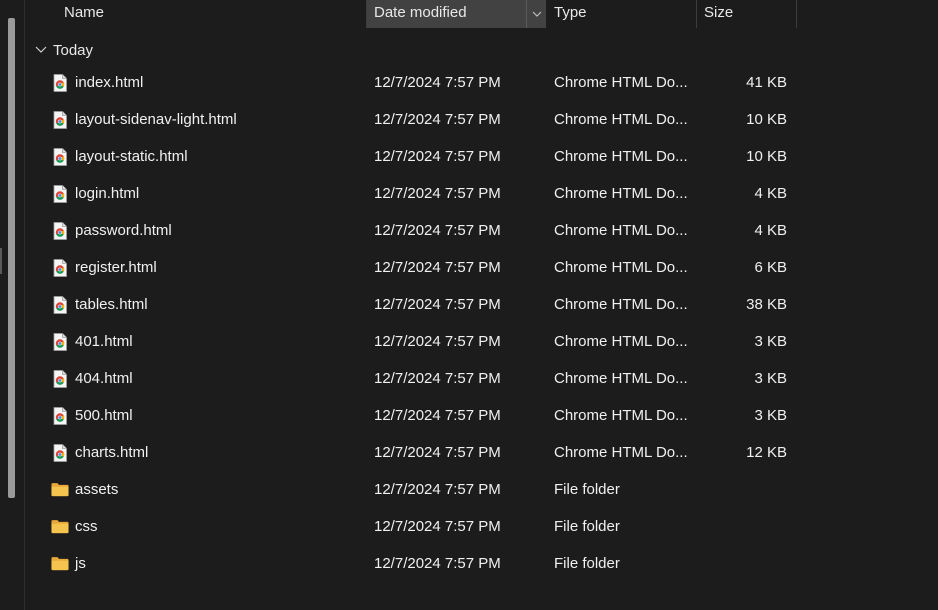 The width and height of the screenshot is (938, 610). What do you see at coordinates (1, 261) in the screenshot?
I see `pane-edge-marker` at bounding box center [1, 261].